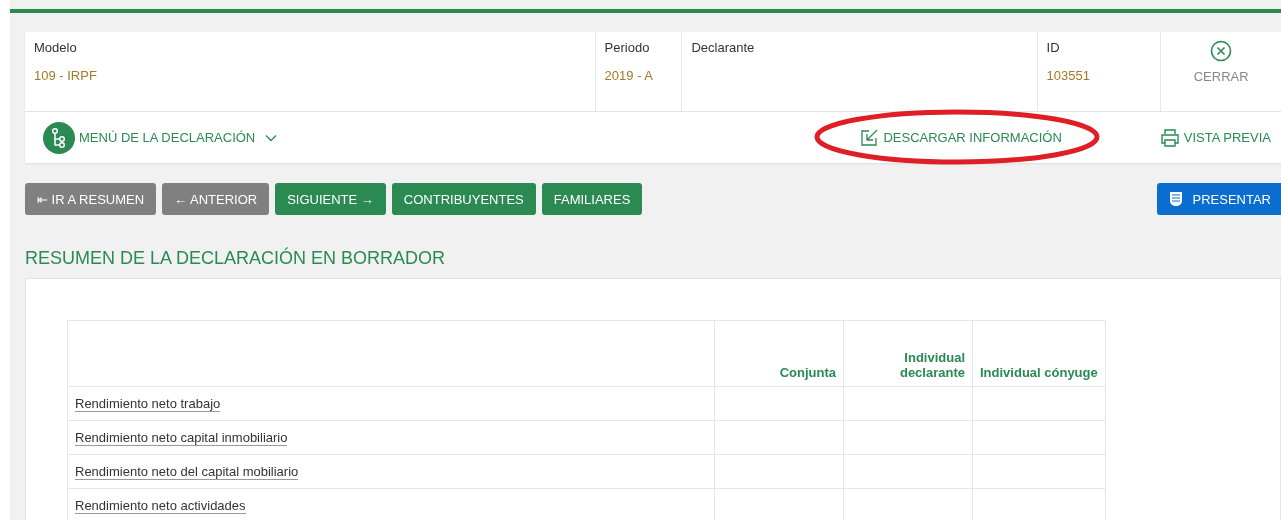 This screenshot has height=520, width=1281. What do you see at coordinates (807, 372) in the screenshot?
I see `column-header: Conjunta` at bounding box center [807, 372].